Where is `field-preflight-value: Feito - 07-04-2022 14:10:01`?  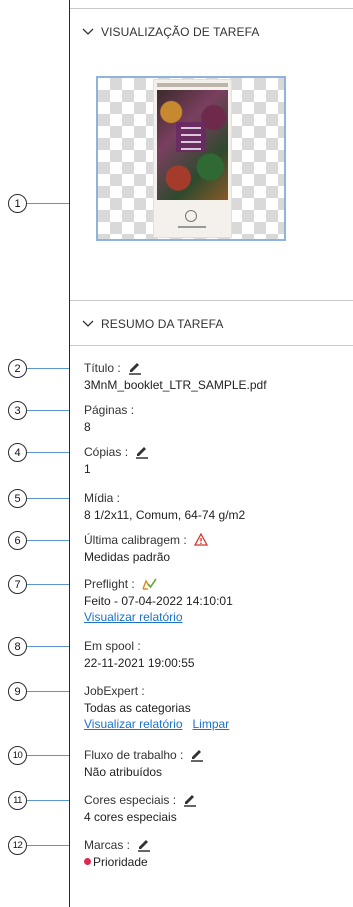
field-preflight-value: Feito - 07-04-2022 14:10:01 is located at coordinates (158, 601).